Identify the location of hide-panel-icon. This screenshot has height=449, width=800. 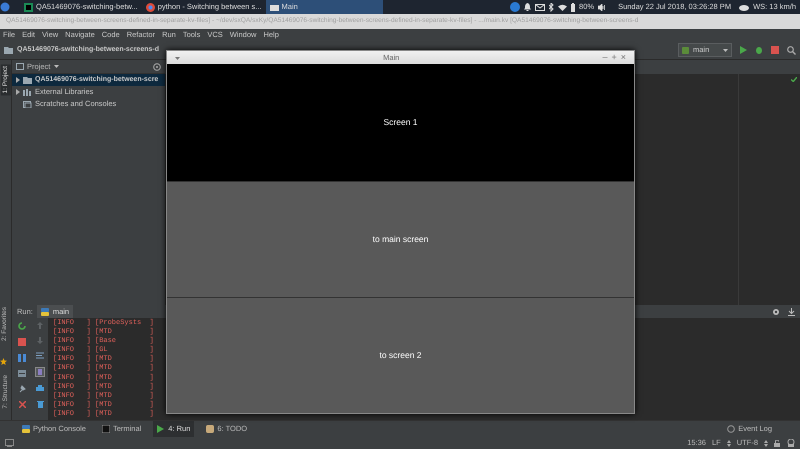
(791, 312).